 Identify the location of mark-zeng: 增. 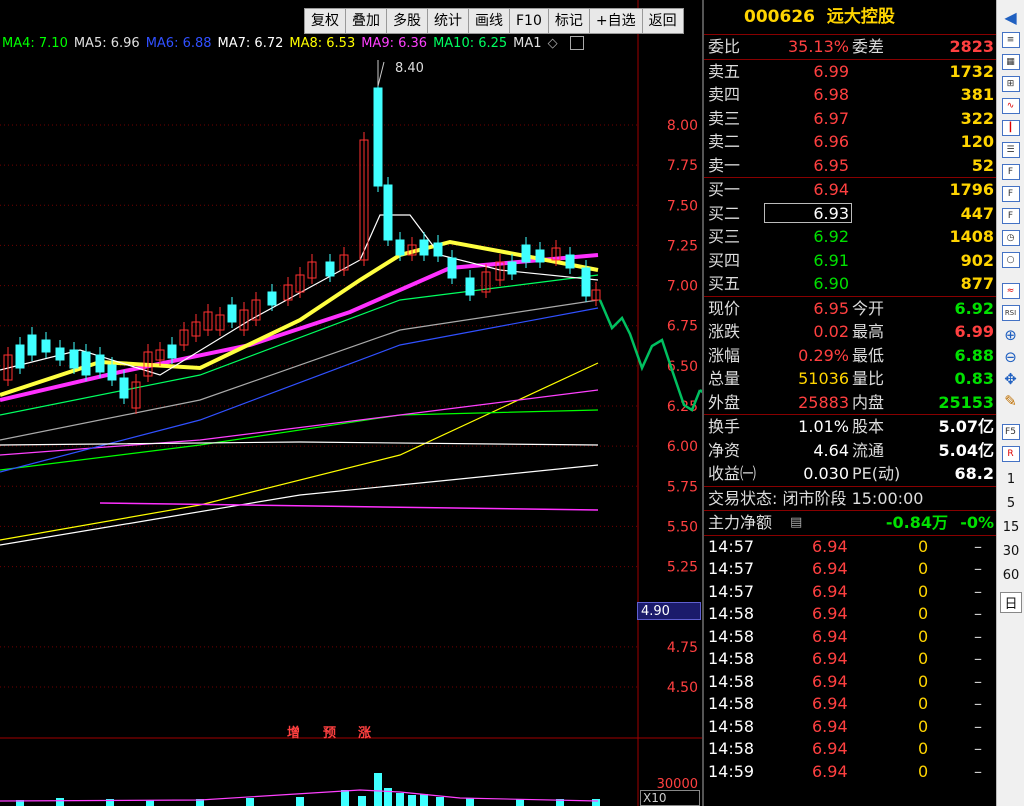
(293, 731).